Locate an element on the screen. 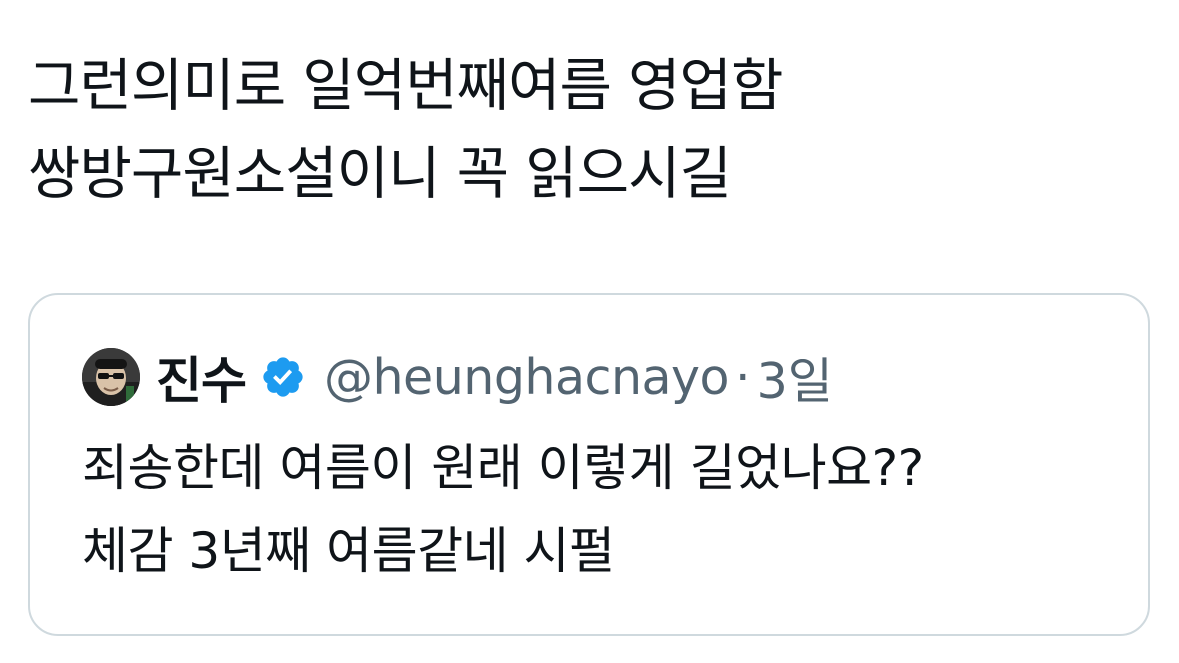  avatar is located at coordinates (111, 377).